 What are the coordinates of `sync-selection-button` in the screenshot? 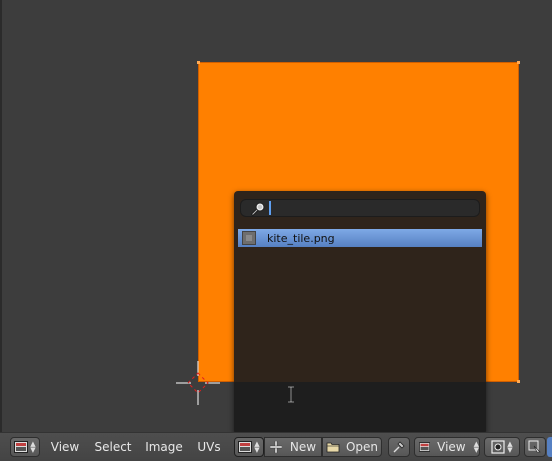 It's located at (535, 447).